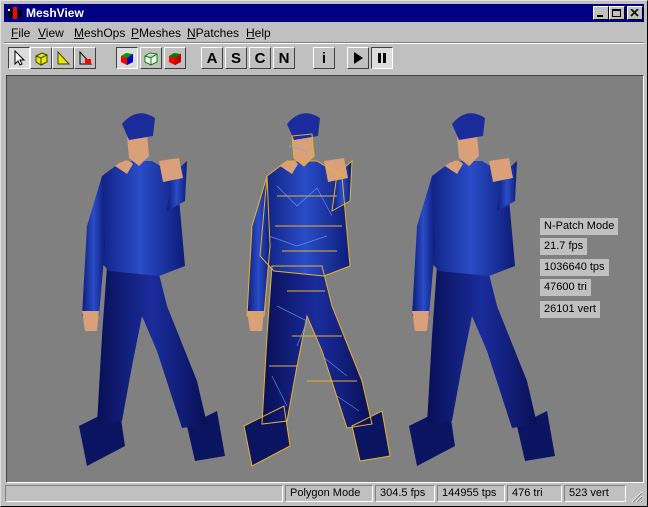 The height and width of the screenshot is (507, 648). What do you see at coordinates (579, 226) in the screenshot?
I see `npatch-mode-label: N-Patch Mode` at bounding box center [579, 226].